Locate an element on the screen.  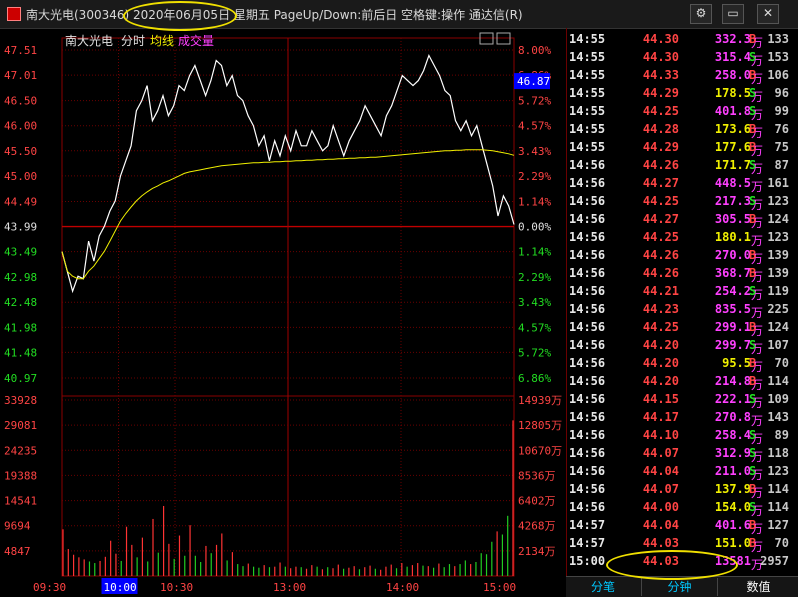
tick-volume: 217.3 万 is located at coordinates (739, 203).